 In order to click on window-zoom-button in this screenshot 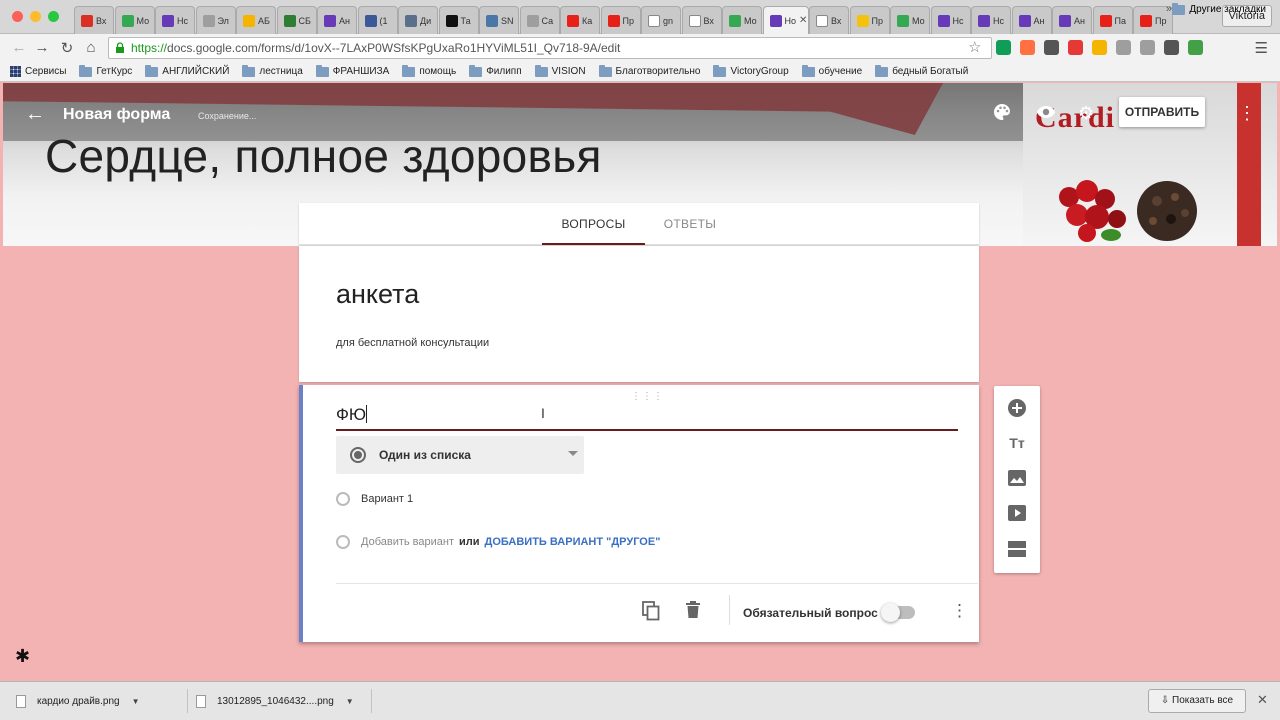, I will do `click(53, 16)`.